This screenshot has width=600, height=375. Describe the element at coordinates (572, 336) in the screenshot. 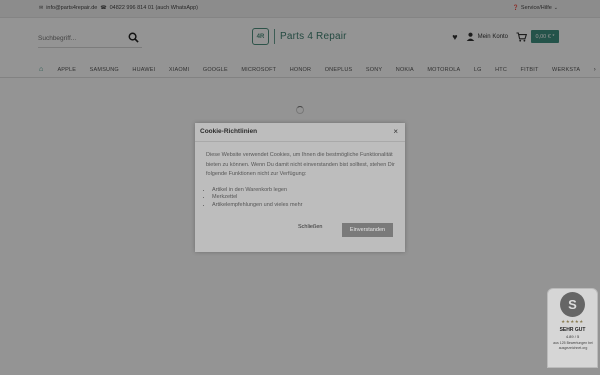

I see `rating-value: 4.89 / 5` at that location.